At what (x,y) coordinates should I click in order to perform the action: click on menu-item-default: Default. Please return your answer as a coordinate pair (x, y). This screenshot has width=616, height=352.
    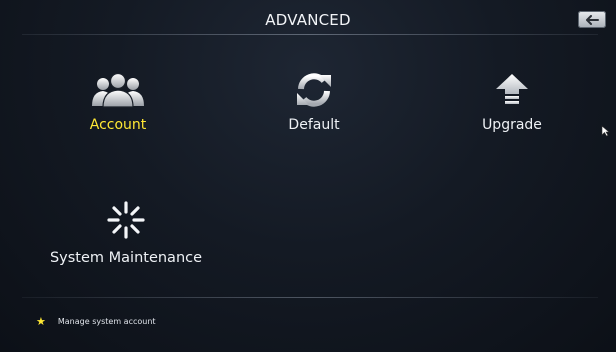
    Looking at the image, I should click on (314, 102).